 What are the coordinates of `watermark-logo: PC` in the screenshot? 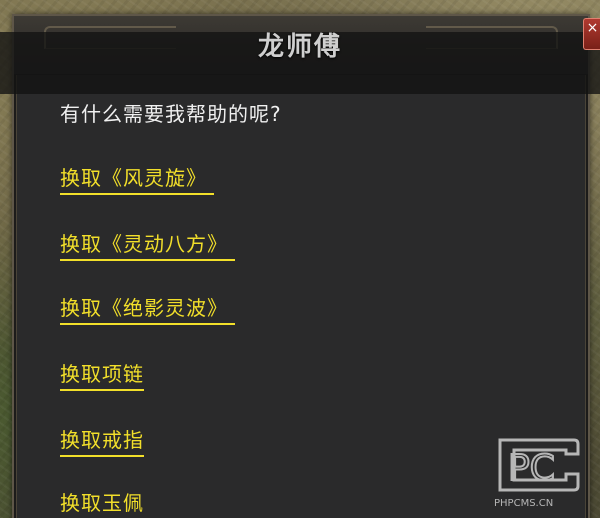 It's located at (539, 465).